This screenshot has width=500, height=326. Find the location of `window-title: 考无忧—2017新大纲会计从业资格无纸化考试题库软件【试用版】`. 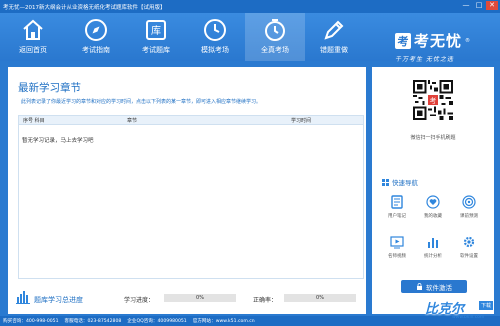

window-title: 考无忧—2017新大纲会计从业资格无纸化考试题库软件【试用版】 is located at coordinates (84, 7).